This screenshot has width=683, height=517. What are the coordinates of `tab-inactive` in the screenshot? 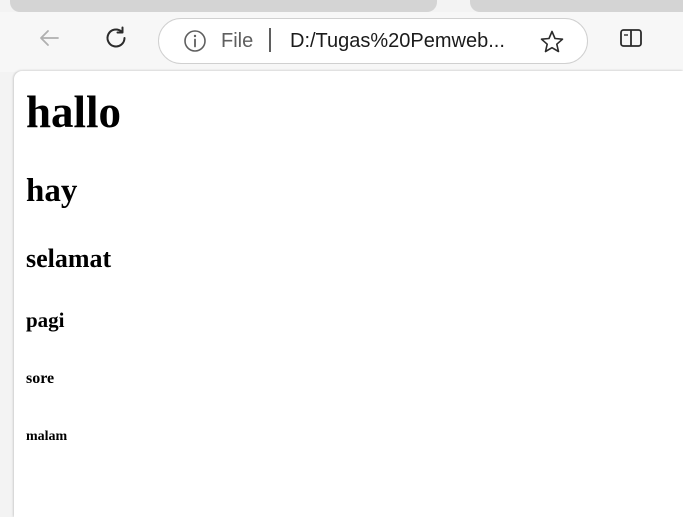 It's located at (576, 6).